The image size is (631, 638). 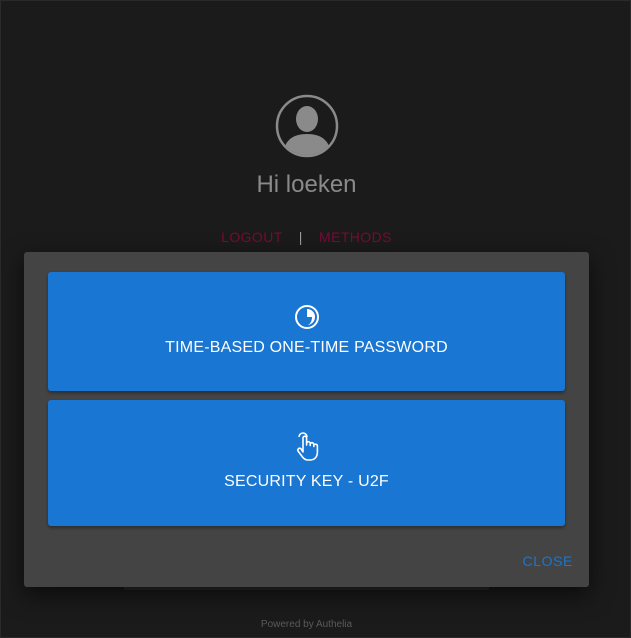 What do you see at coordinates (306, 624) in the screenshot?
I see `powered-by-footer: Powered by Authelia` at bounding box center [306, 624].